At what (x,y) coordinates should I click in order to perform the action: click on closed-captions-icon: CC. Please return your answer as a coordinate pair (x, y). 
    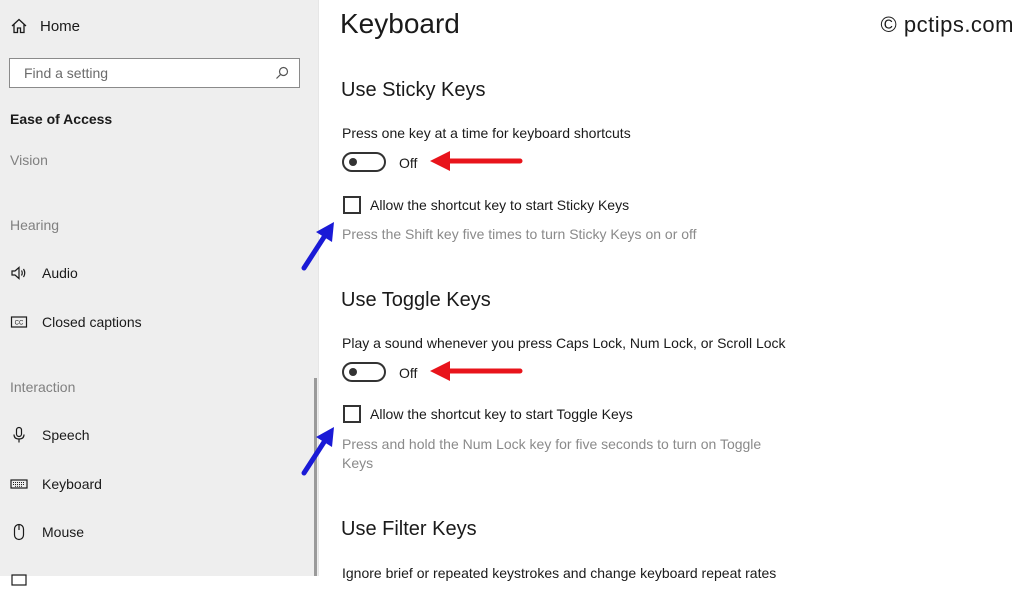
    Looking at the image, I should click on (19, 322).